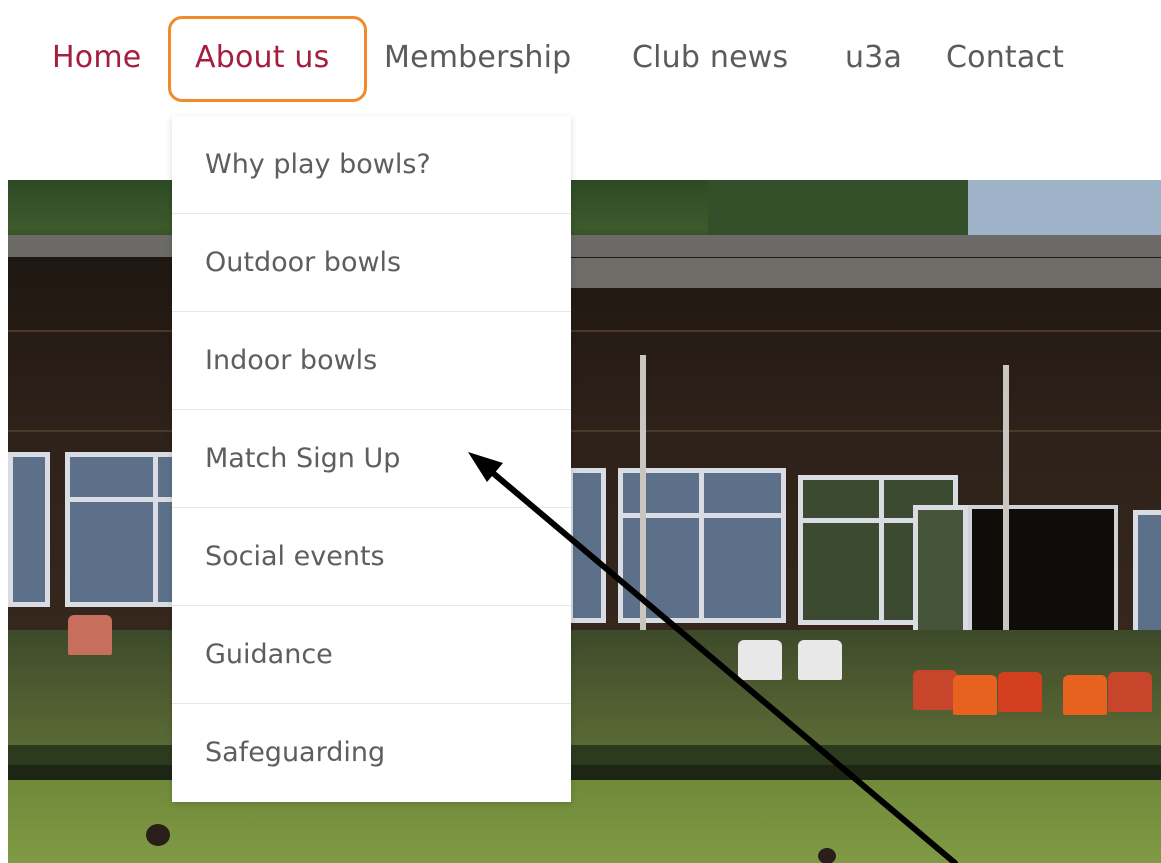 Image resolution: width=1161 pixels, height=863 pixels. I want to click on nav-item-u3a: u3a, so click(873, 58).